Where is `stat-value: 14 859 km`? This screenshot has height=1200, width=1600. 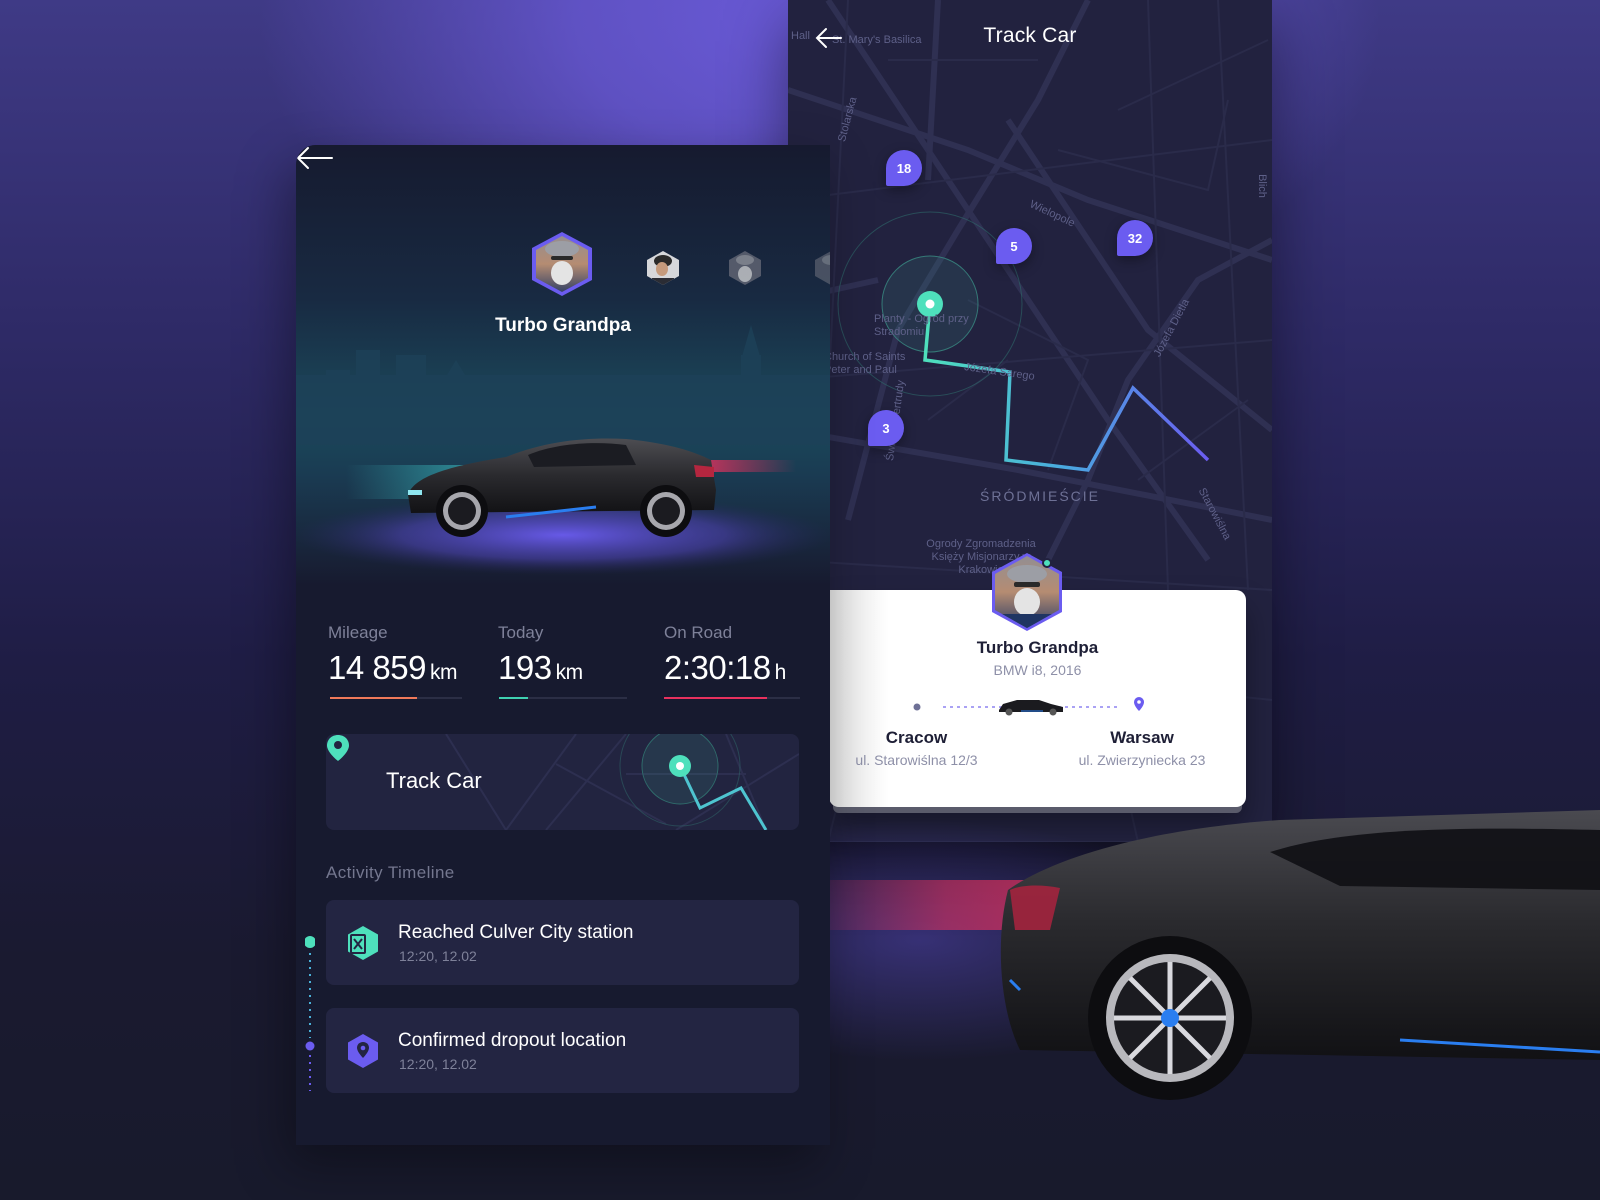
stat-value: 14 859 km is located at coordinates (392, 667).